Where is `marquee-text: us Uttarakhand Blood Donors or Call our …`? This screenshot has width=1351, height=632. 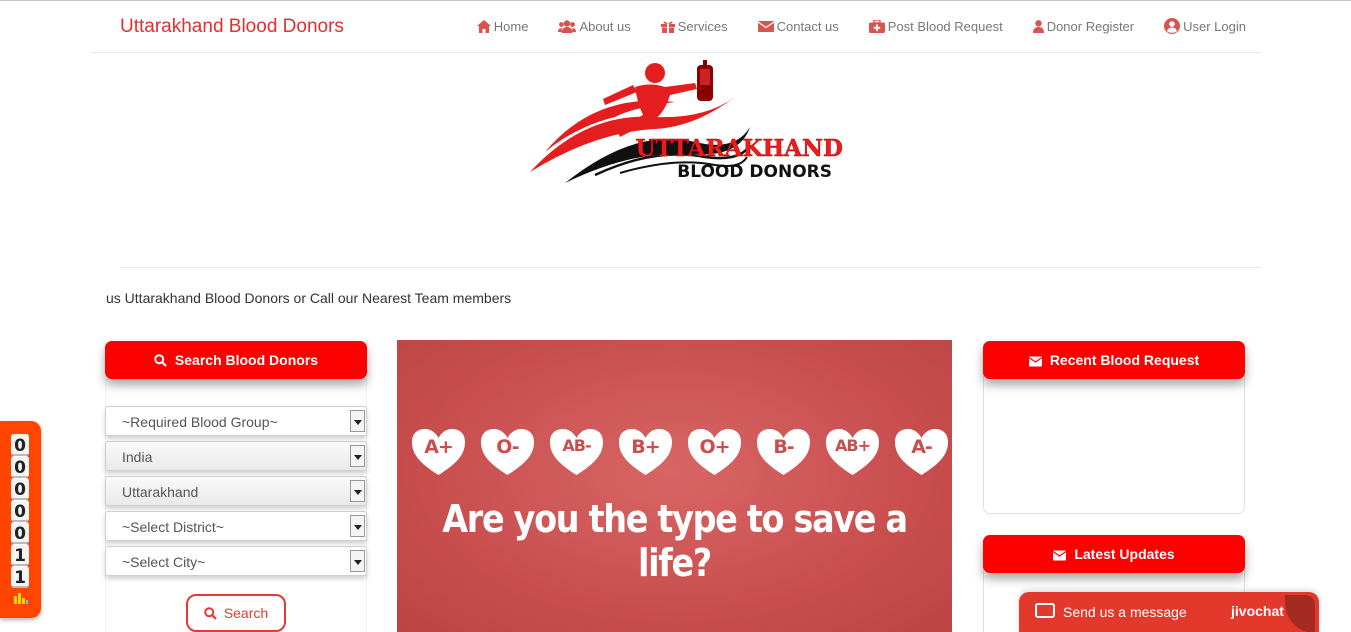 marquee-text: us Uttarakhand Blood Donors or Call our … is located at coordinates (309, 298).